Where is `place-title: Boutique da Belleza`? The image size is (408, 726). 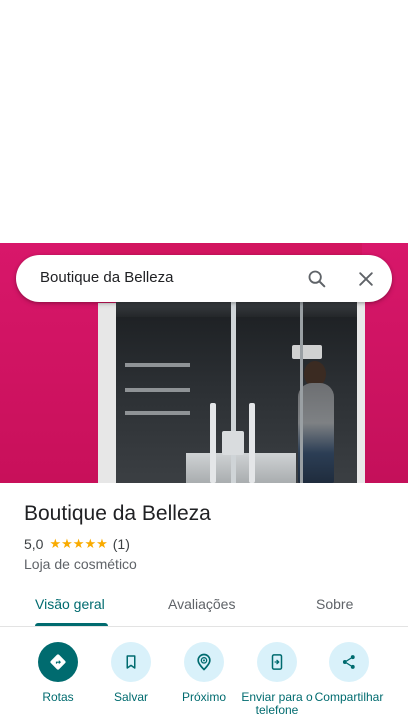 place-title: Boutique da Belleza is located at coordinates (117, 513).